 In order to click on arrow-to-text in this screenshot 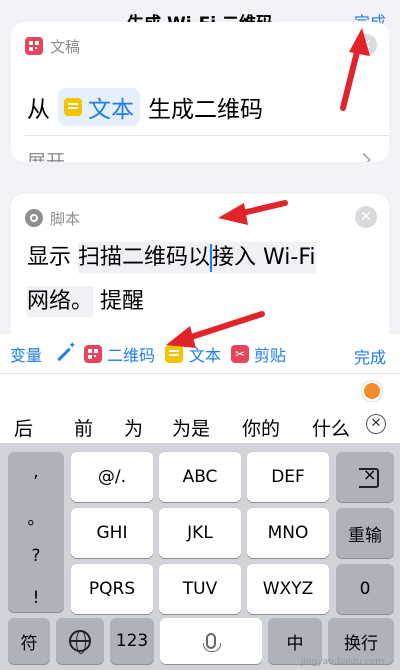, I will do `click(253, 212)`.